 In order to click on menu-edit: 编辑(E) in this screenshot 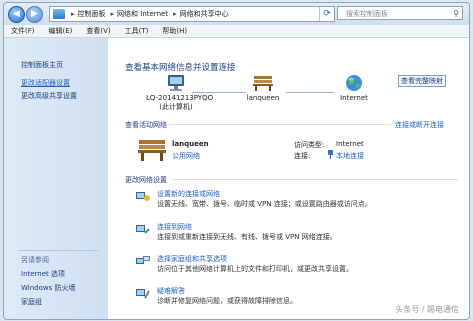, I will do `click(61, 31)`.